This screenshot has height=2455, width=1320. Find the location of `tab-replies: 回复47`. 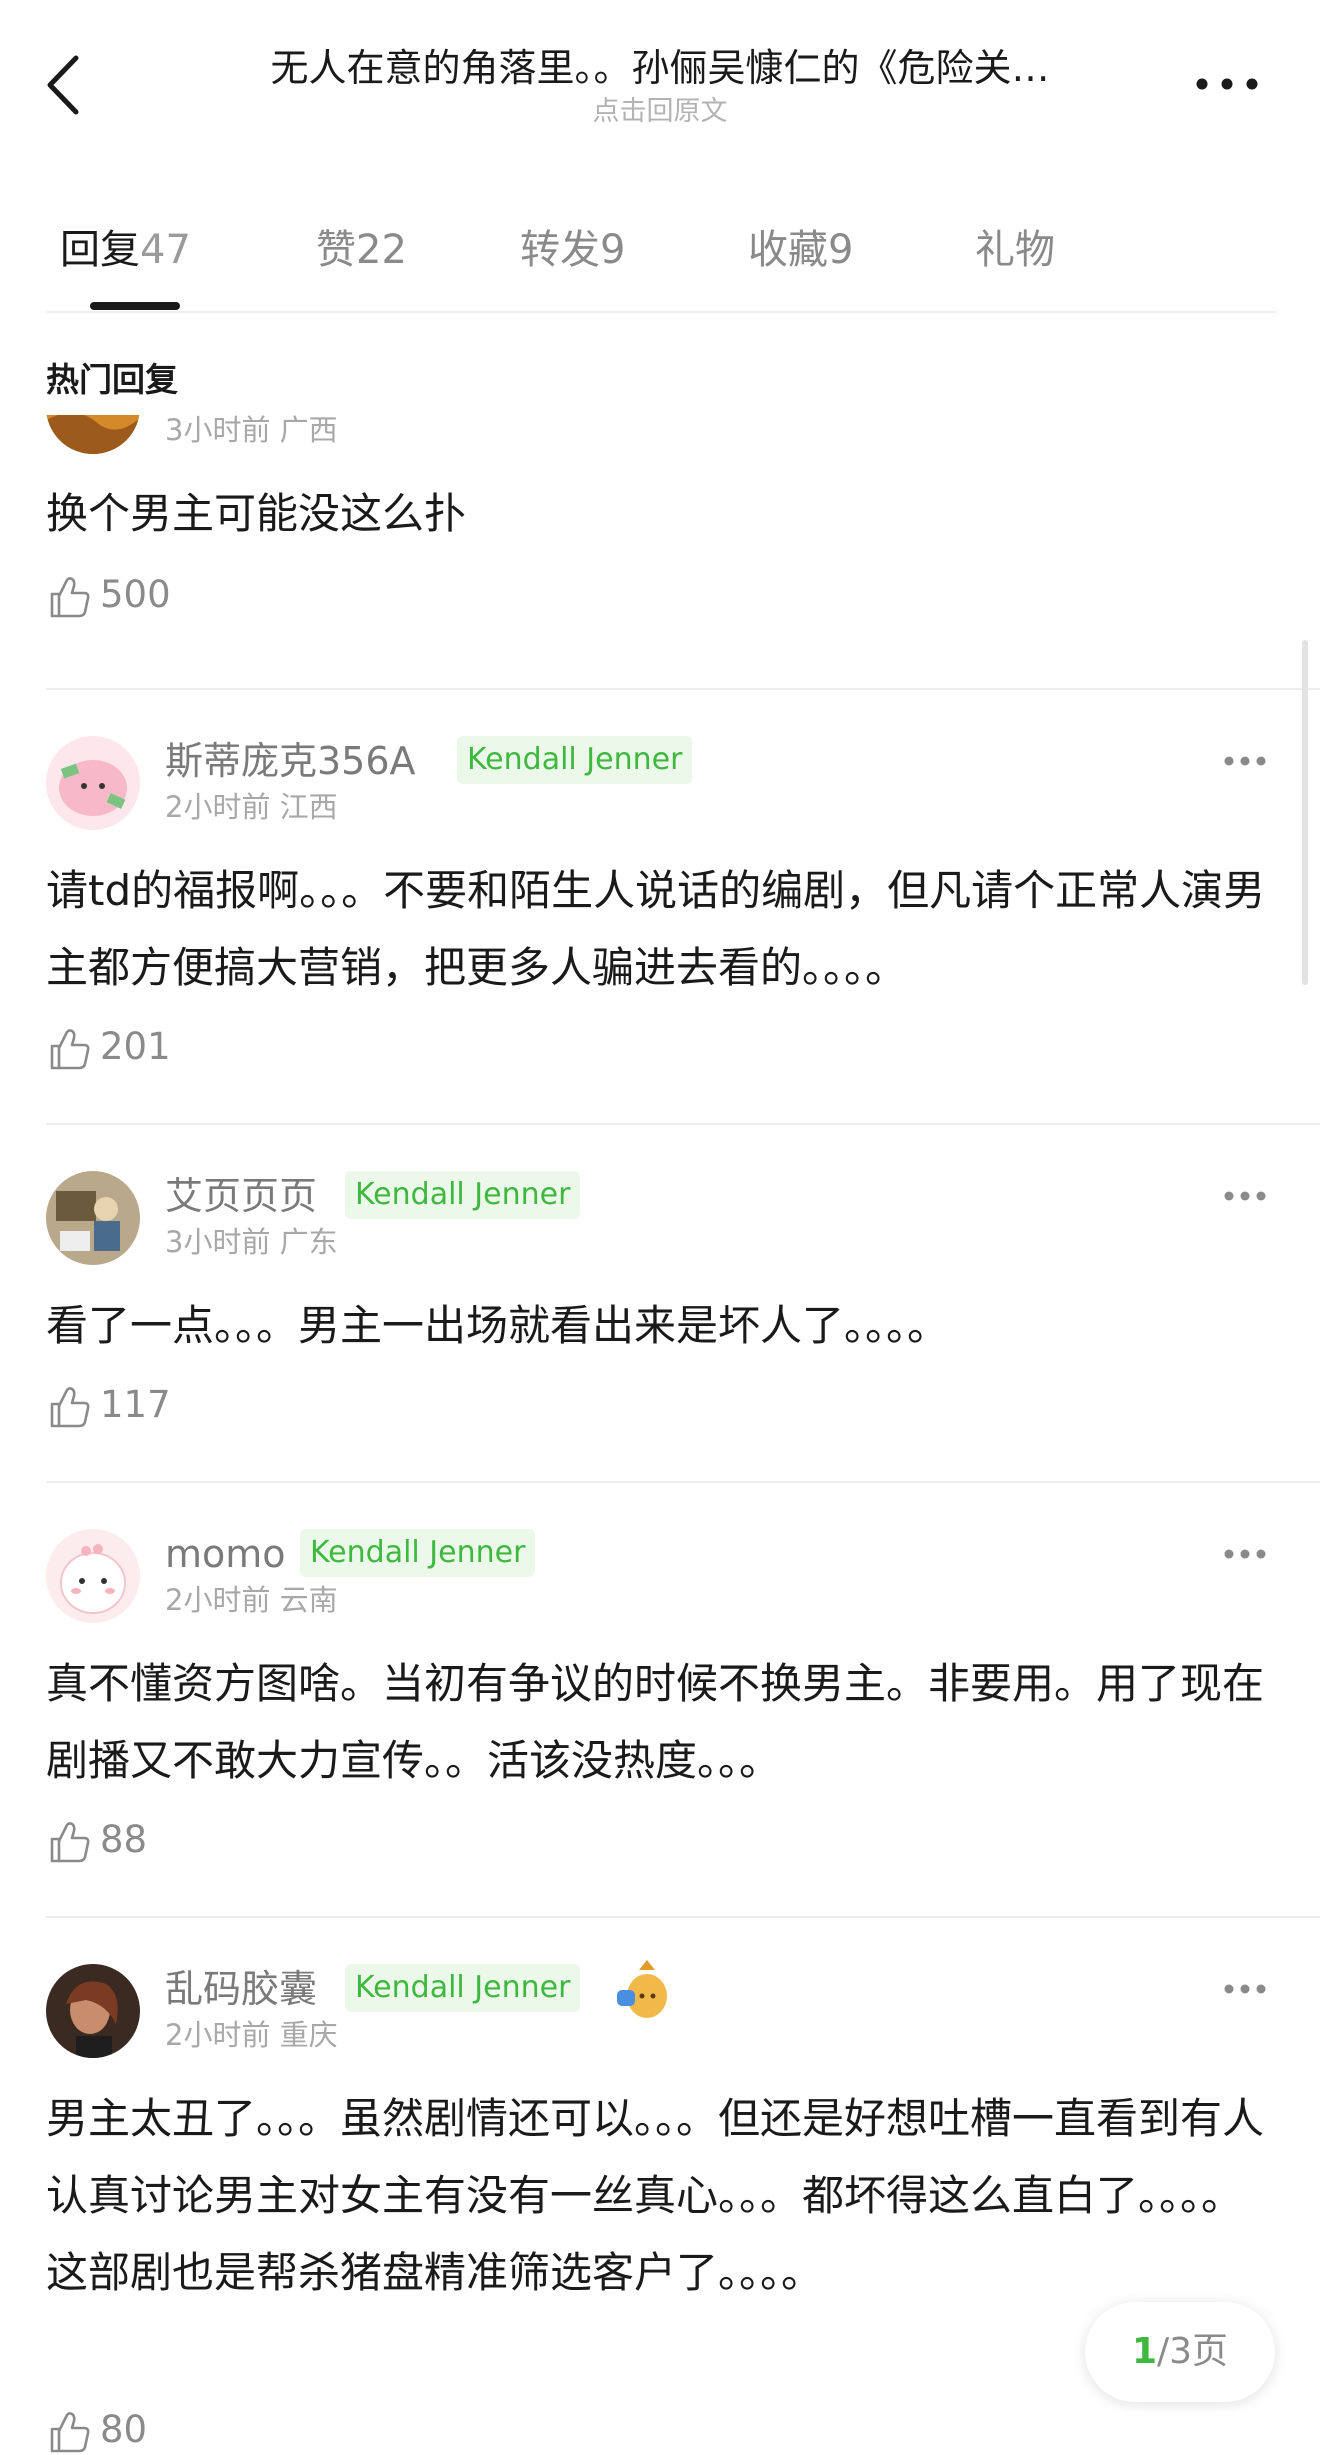

tab-replies: 回复47 is located at coordinates (125, 250).